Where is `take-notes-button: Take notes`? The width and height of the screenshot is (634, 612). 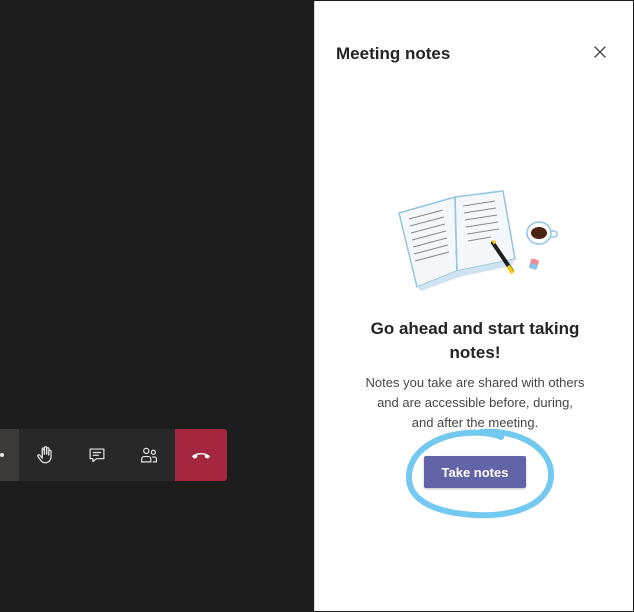
take-notes-button: Take notes is located at coordinates (475, 472).